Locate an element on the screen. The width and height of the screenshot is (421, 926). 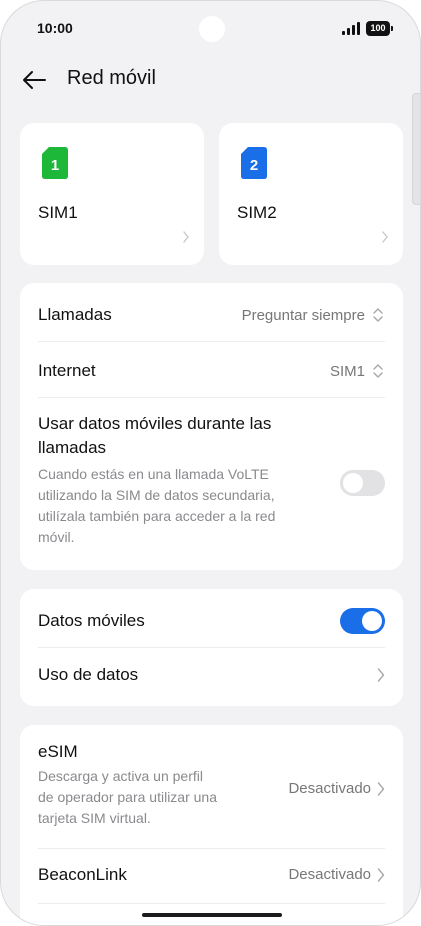
sim1-card: 1 SIM1 is located at coordinates (112, 194).